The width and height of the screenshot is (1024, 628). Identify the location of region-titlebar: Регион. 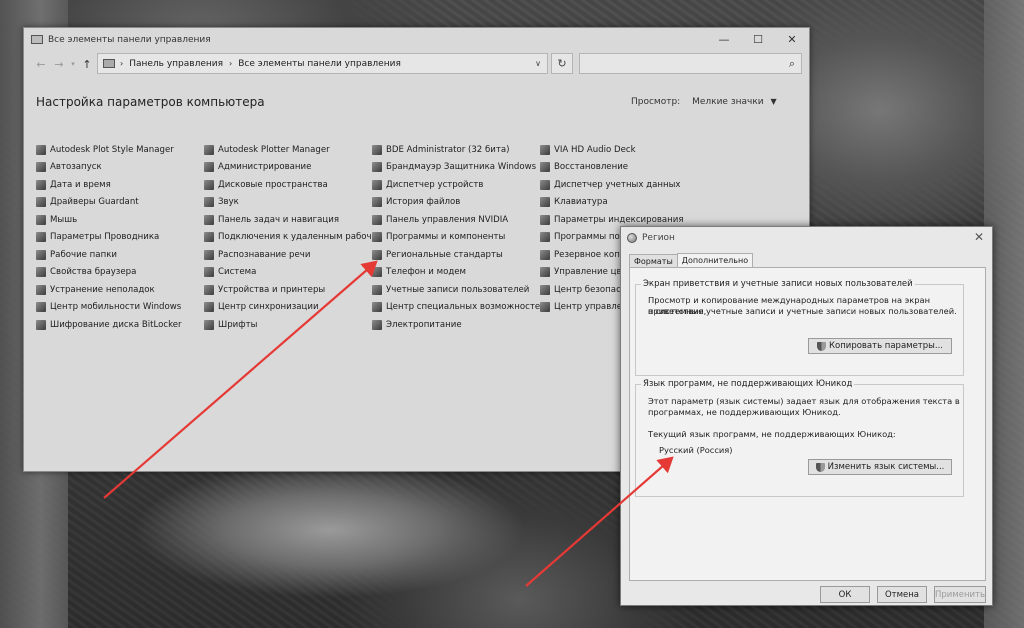
(806, 238).